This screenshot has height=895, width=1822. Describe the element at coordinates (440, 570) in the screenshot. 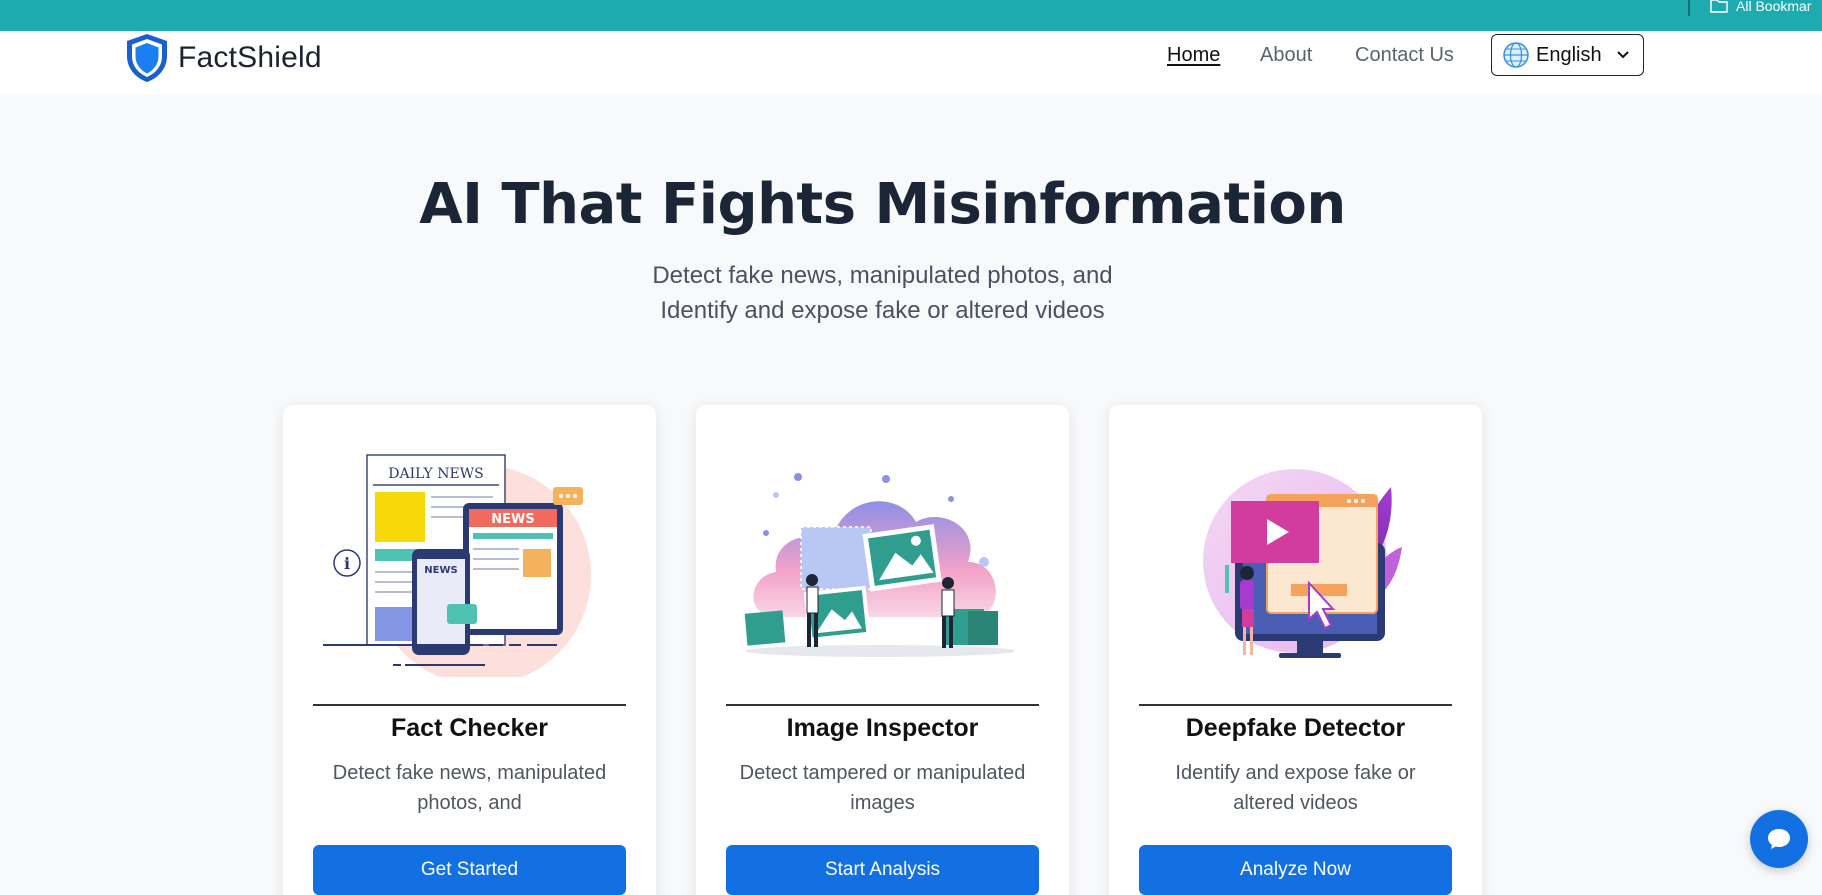

I see `illustration-phone-news-text: NEWS` at that location.